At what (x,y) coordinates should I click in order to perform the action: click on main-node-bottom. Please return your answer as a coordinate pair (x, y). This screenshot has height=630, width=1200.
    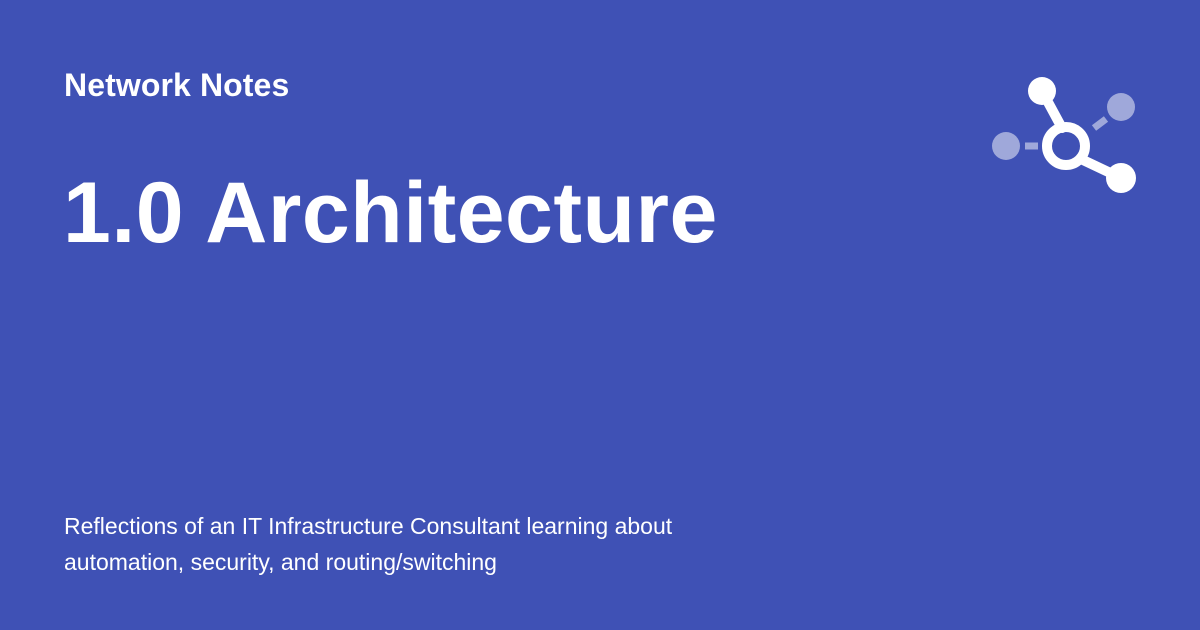
    Looking at the image, I should click on (1121, 178).